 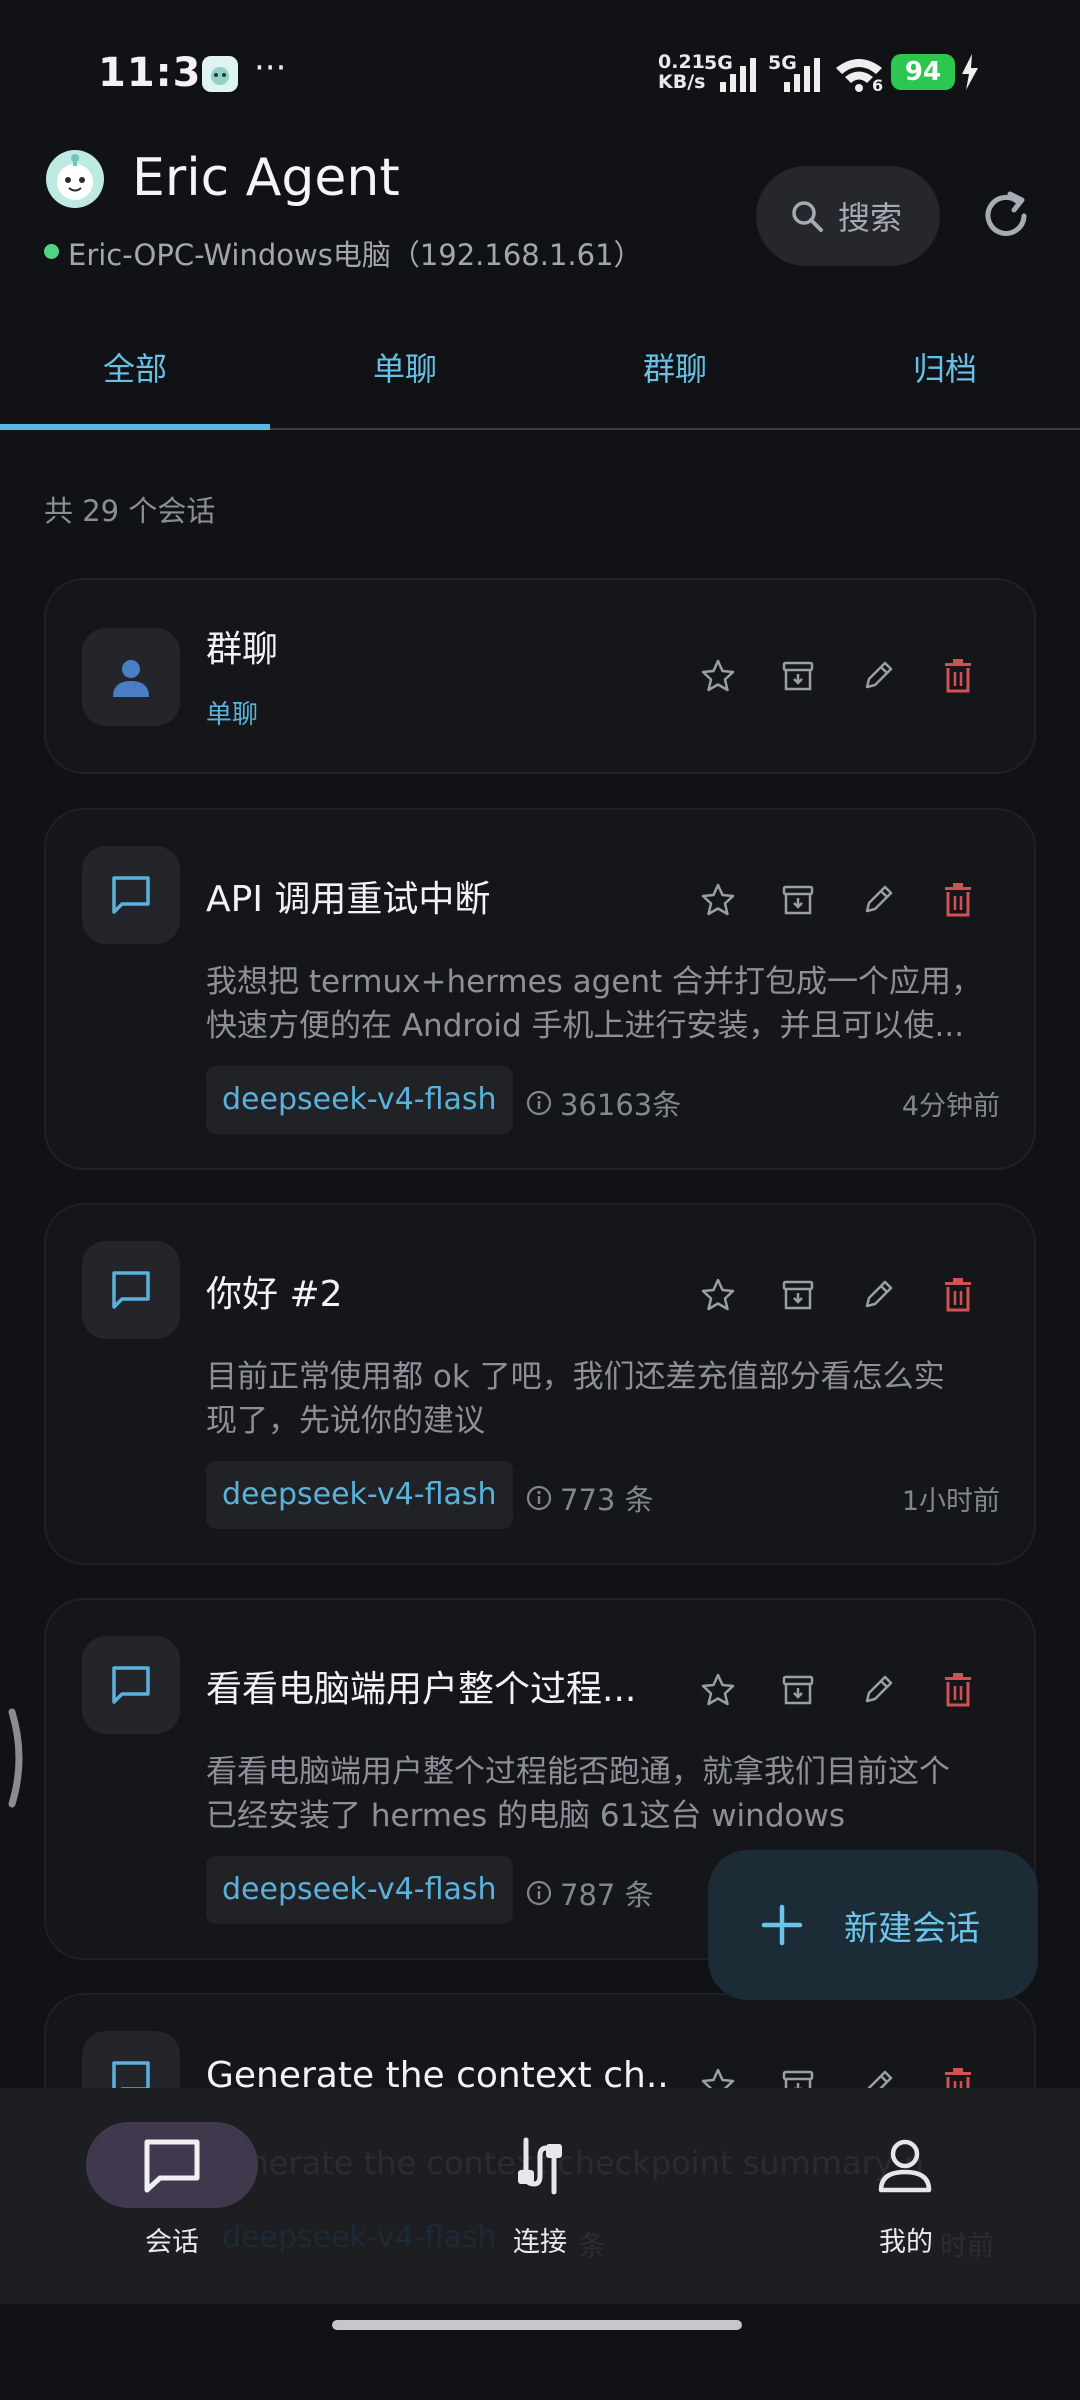 I want to click on tab-active-indicator, so click(x=135, y=427).